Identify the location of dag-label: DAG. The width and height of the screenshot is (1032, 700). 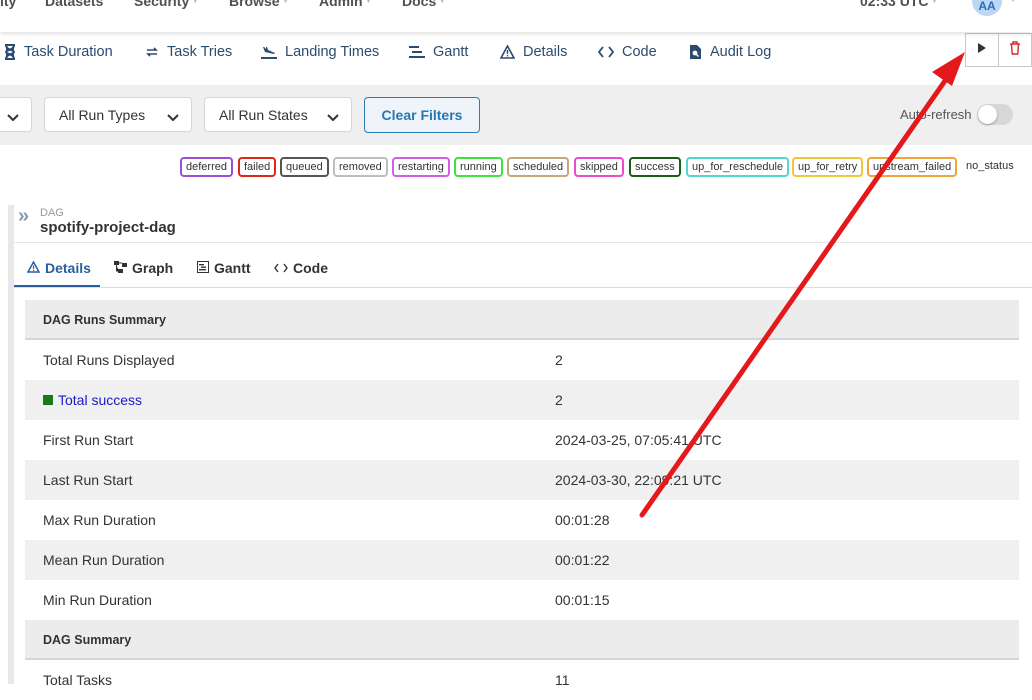
(52, 213).